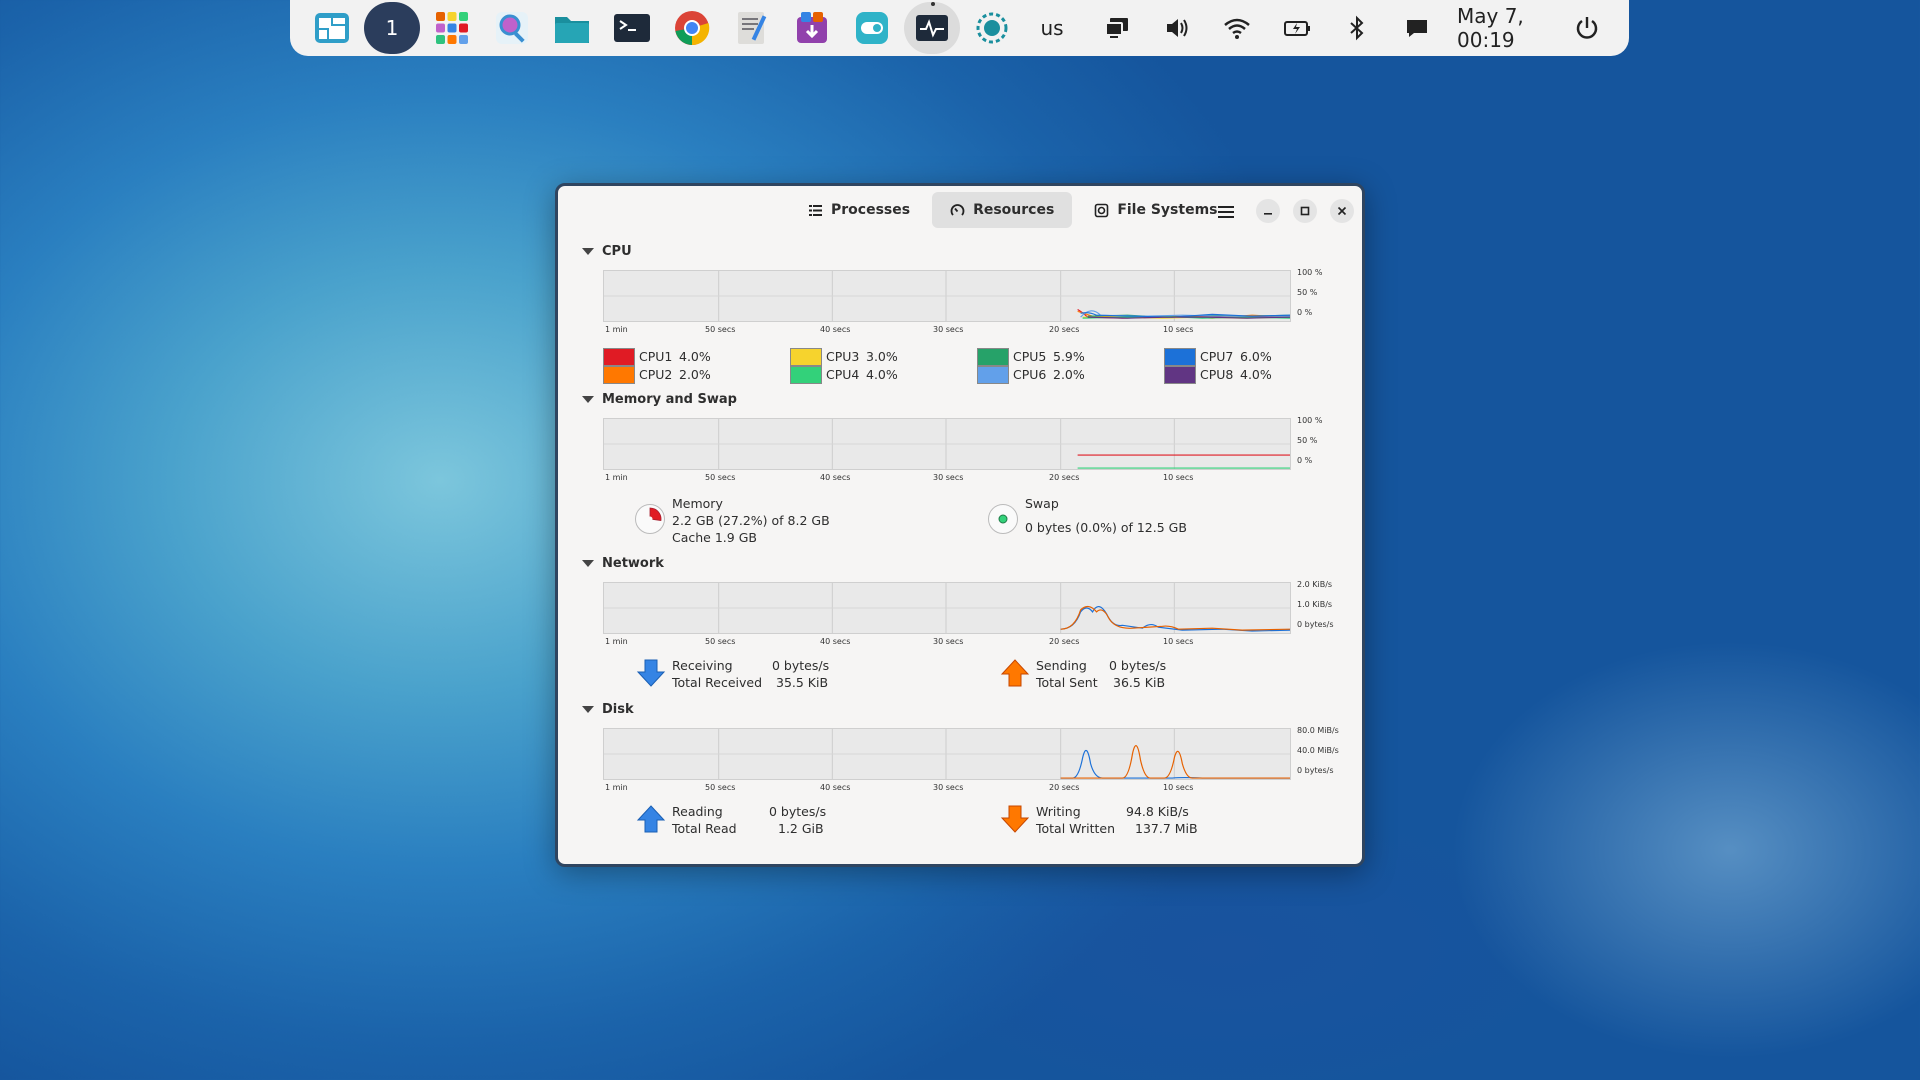 The width and height of the screenshot is (1920, 1080). What do you see at coordinates (697, 811) in the screenshot?
I see `reading-label: Reading` at bounding box center [697, 811].